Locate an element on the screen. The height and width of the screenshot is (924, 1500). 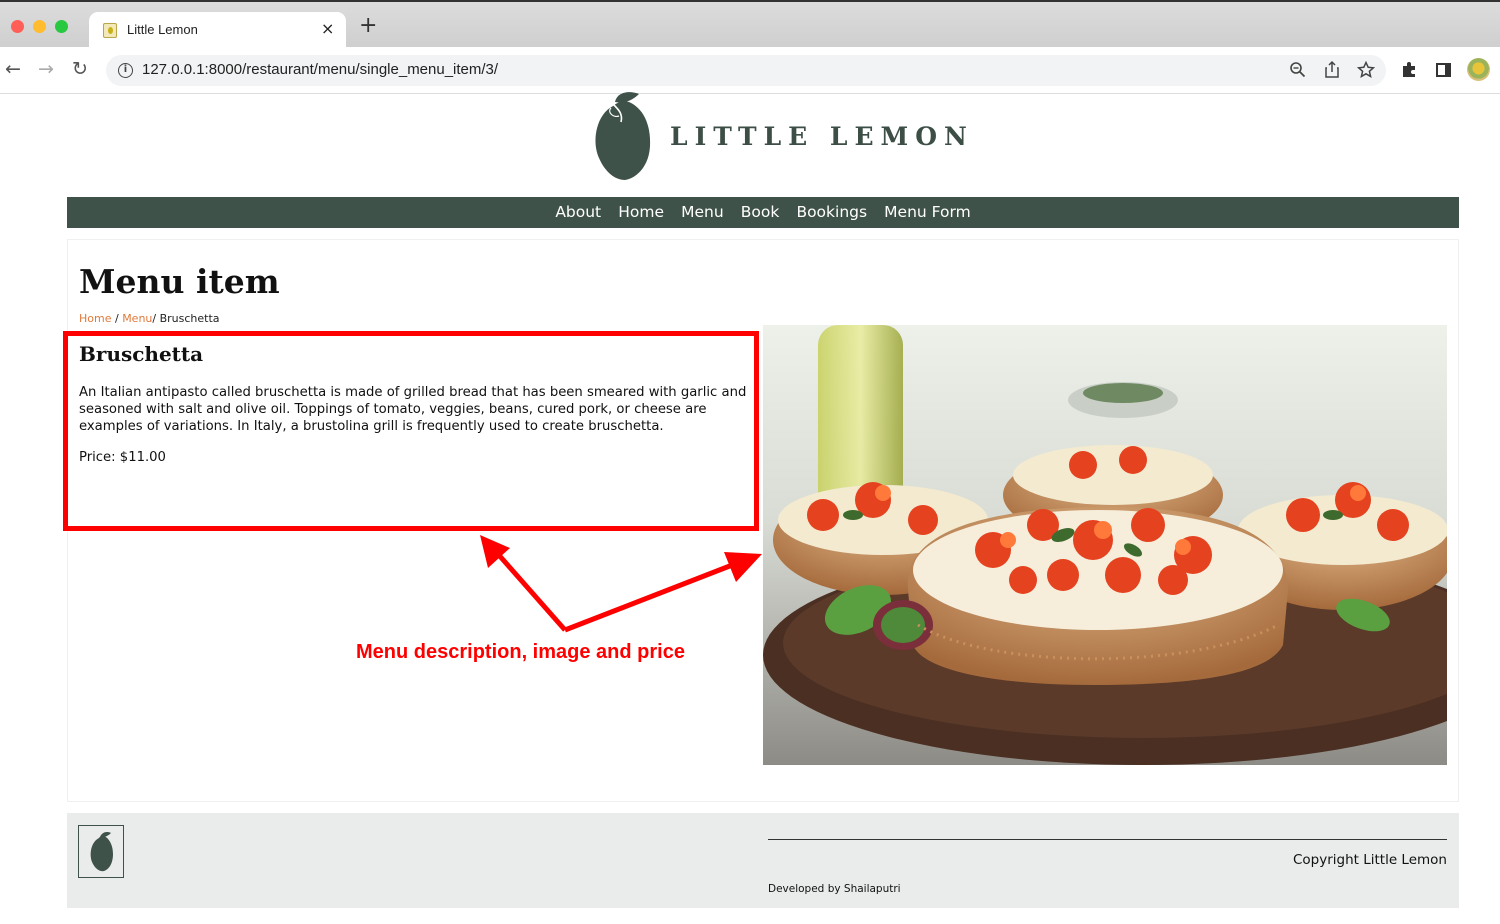
annotation-label: Menu description, image and price is located at coordinates (520, 652).